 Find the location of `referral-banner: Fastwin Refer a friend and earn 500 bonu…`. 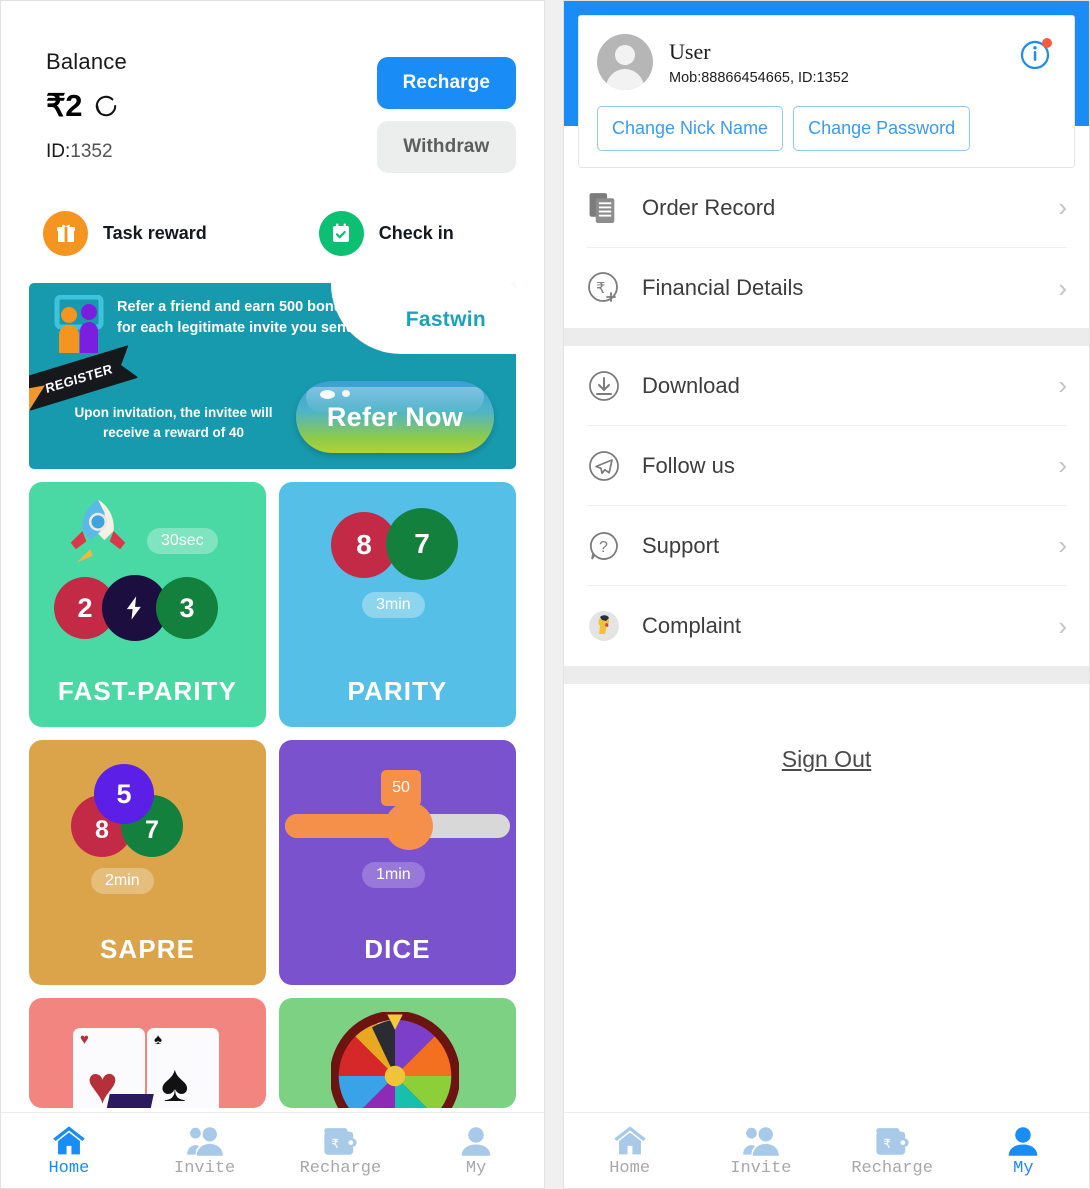

referral-banner: Fastwin Refer a friend and earn 500 bonu… is located at coordinates (272, 376).